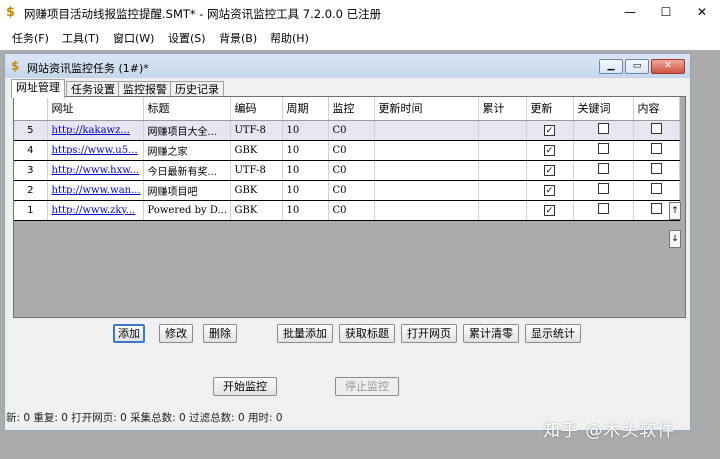 The height and width of the screenshot is (459, 720). I want to click on row-index: 2, so click(31, 190).